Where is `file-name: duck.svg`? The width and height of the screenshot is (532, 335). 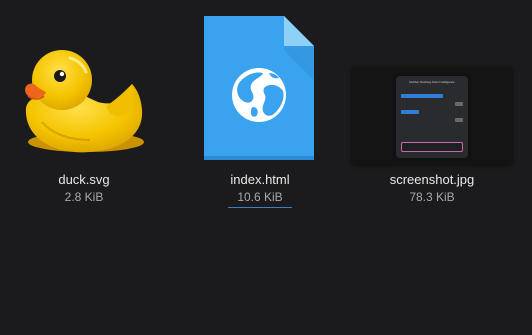 file-name: duck.svg is located at coordinates (84, 179).